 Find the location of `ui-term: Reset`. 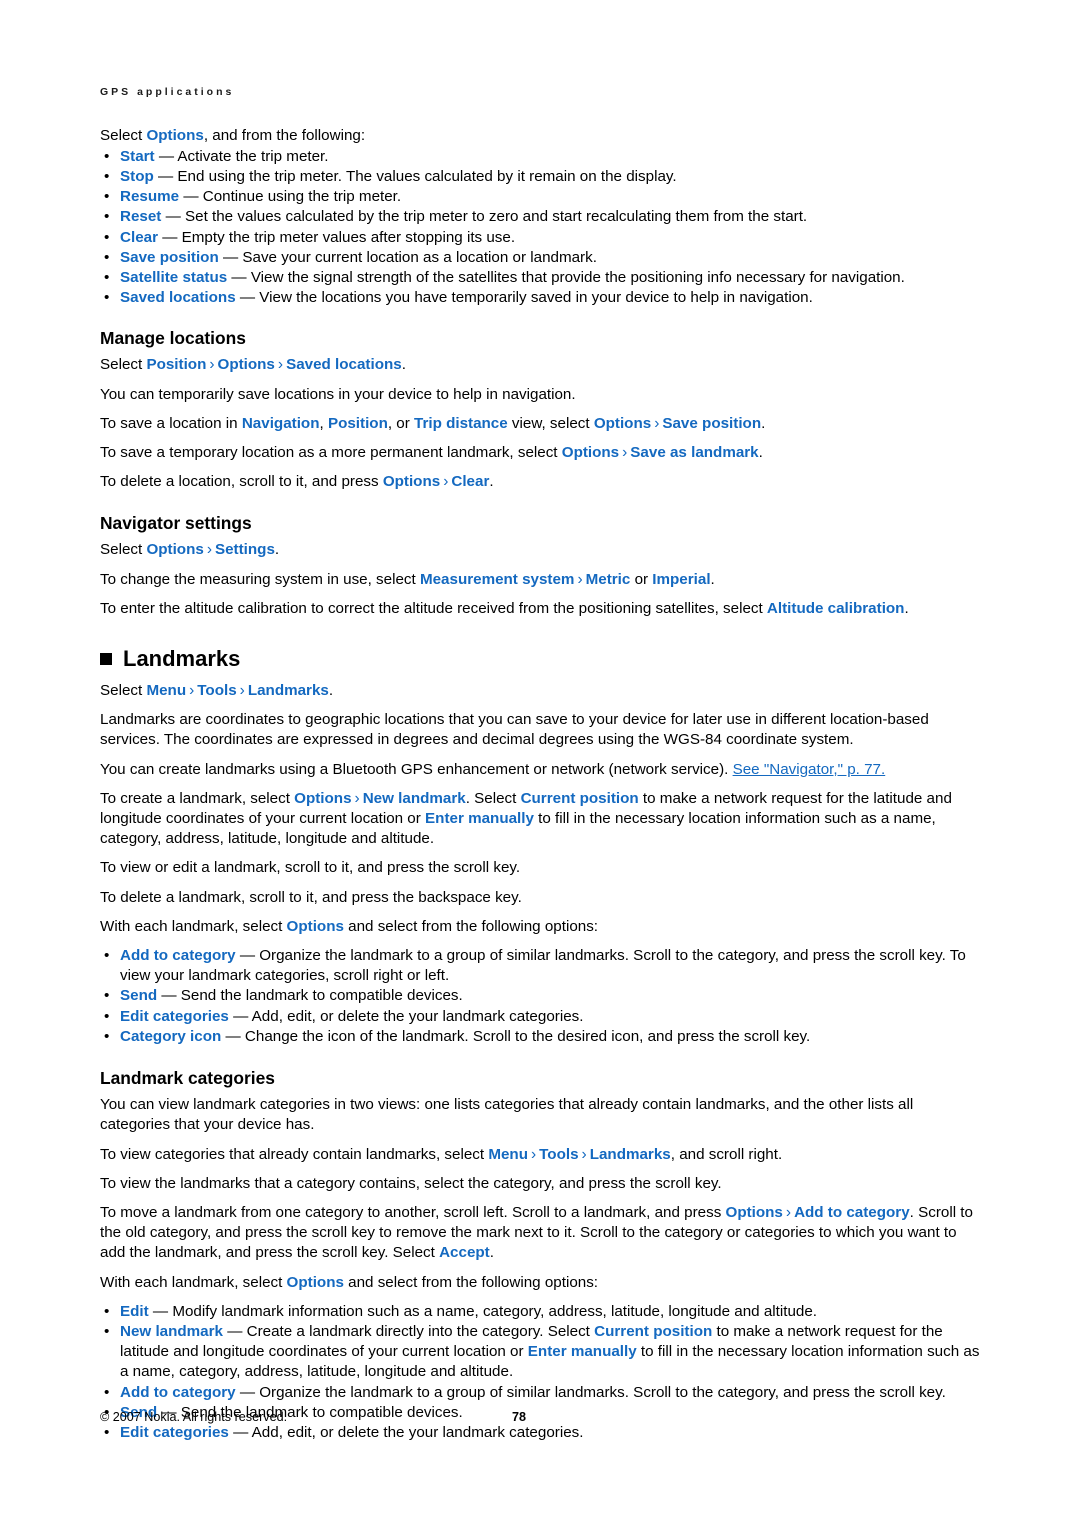

ui-term: Reset is located at coordinates (141, 217).